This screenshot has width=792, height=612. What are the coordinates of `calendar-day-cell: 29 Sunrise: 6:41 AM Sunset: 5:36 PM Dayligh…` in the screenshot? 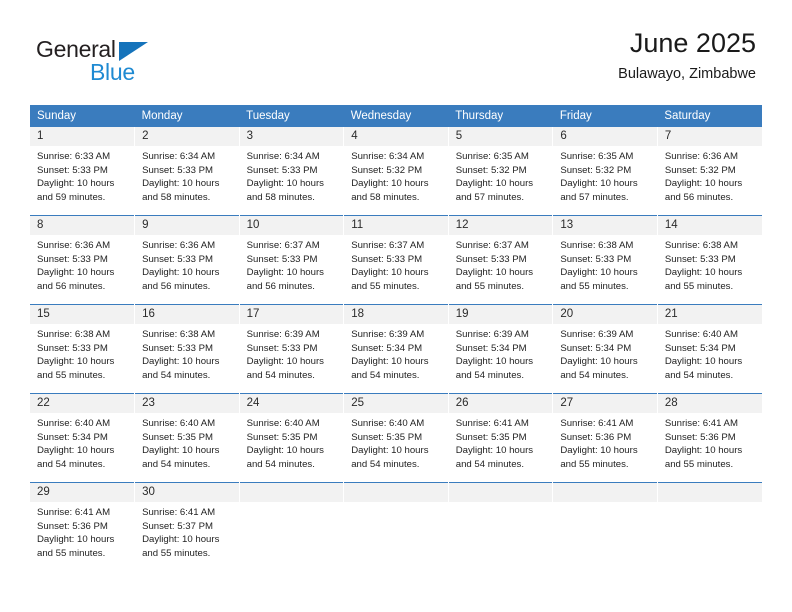 It's located at (83, 526).